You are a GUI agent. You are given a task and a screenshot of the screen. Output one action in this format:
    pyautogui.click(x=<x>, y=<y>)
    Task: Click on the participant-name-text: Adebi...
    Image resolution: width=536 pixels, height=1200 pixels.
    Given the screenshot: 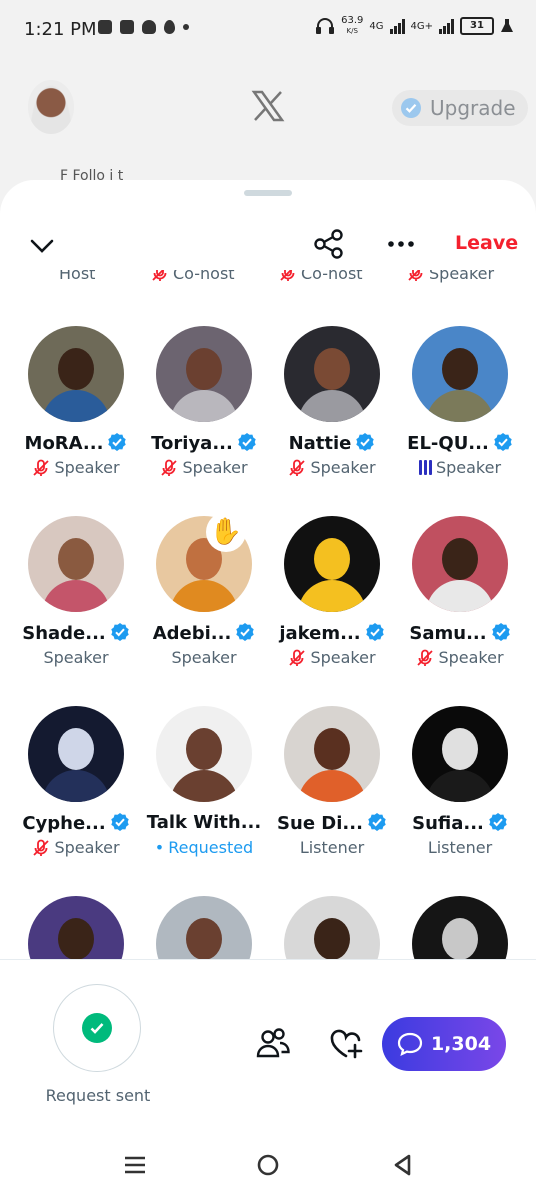 What is the action you would take?
    pyautogui.click(x=192, y=633)
    